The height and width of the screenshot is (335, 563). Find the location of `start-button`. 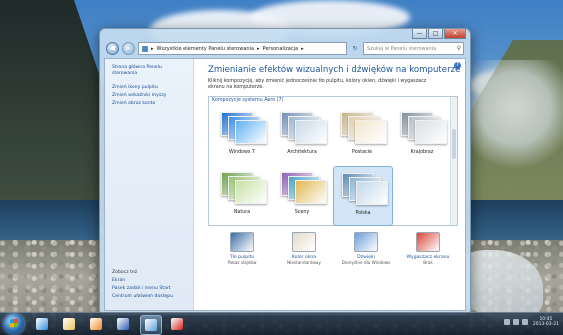

start-button is located at coordinates (14, 324).